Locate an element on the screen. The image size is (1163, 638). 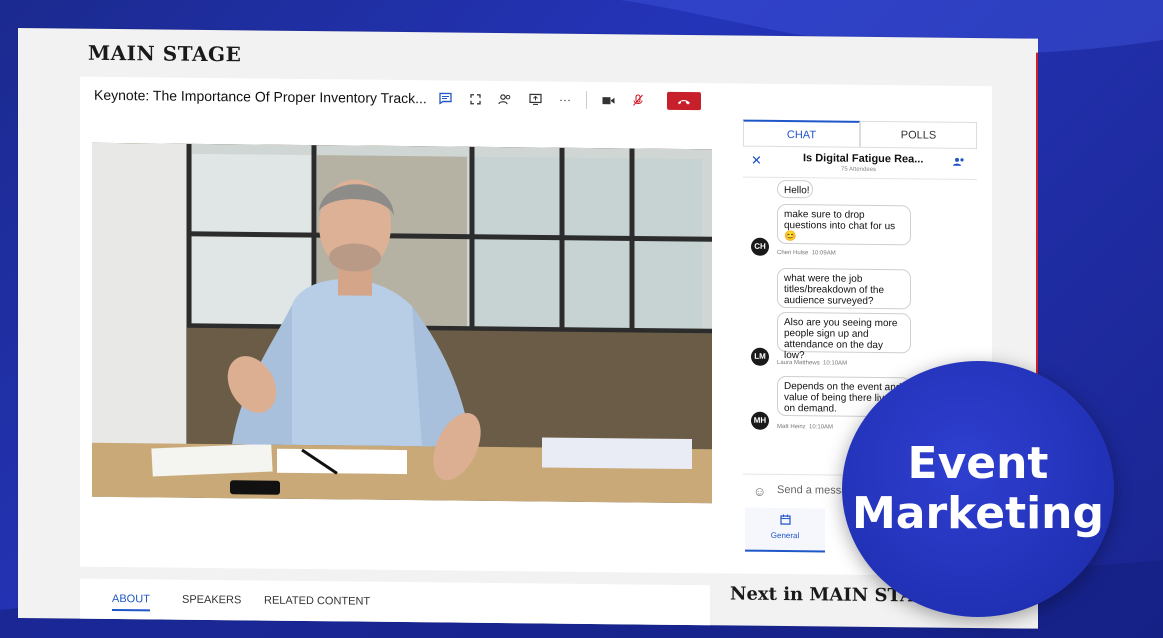
calendar-icon is located at coordinates (785, 521).